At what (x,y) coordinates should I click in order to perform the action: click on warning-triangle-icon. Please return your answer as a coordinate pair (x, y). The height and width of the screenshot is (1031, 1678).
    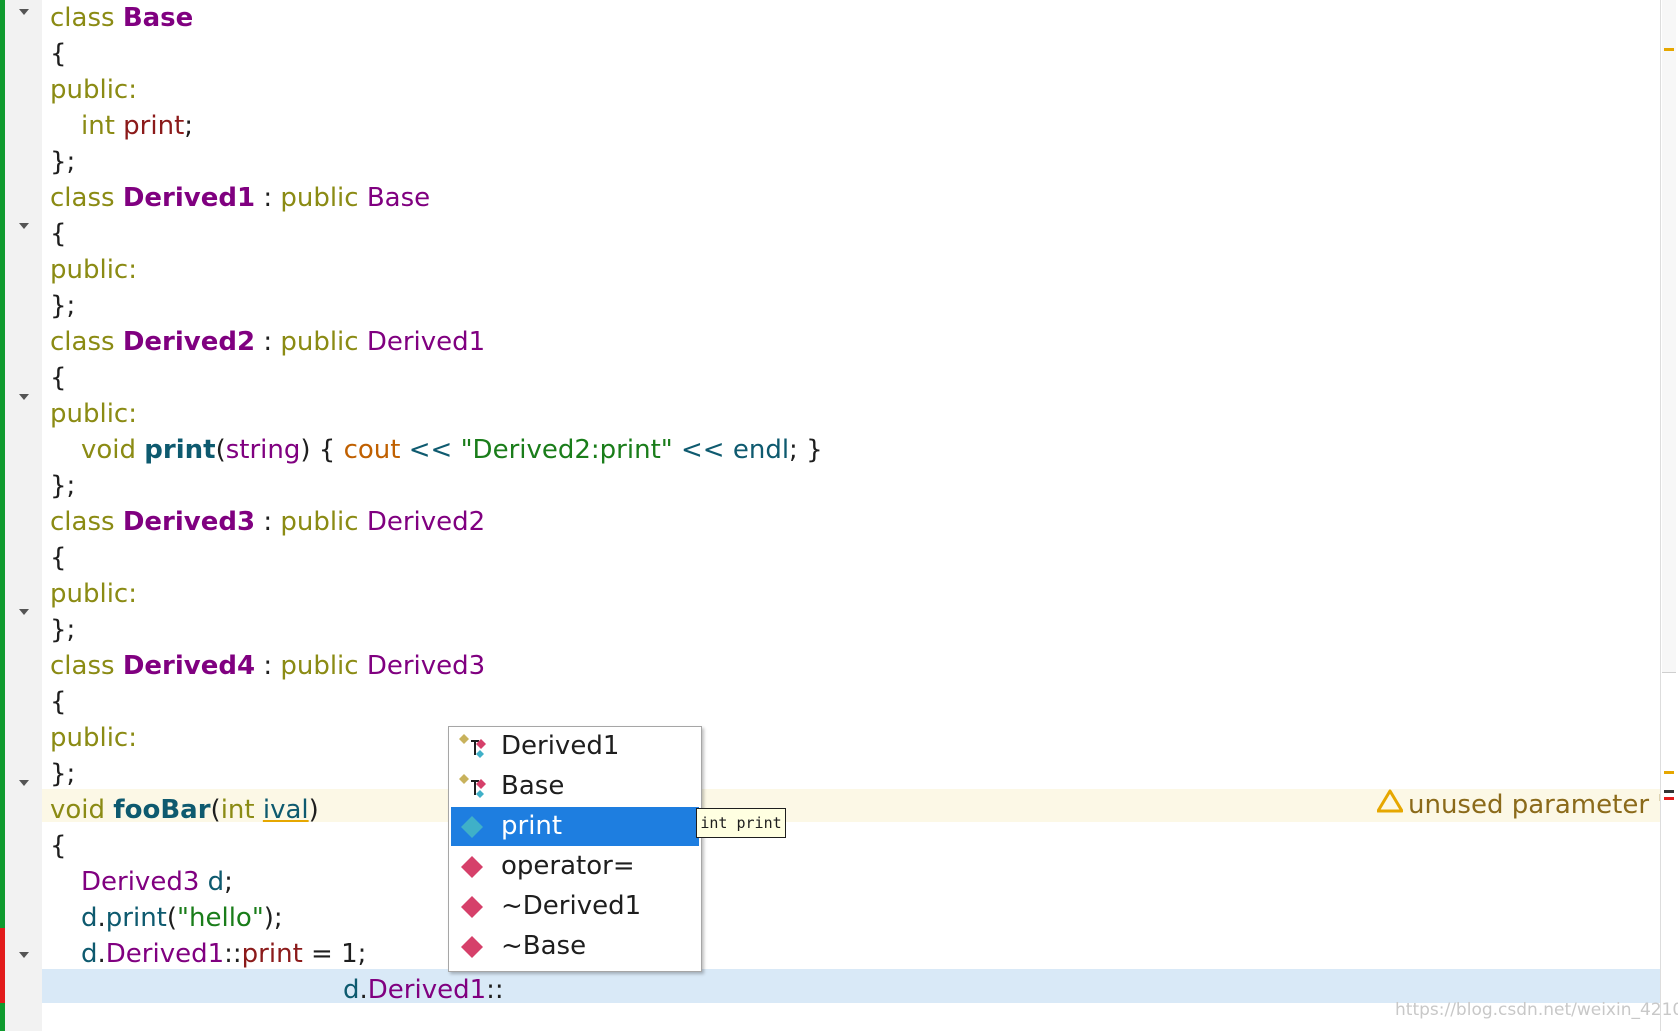
    Looking at the image, I should click on (1390, 805).